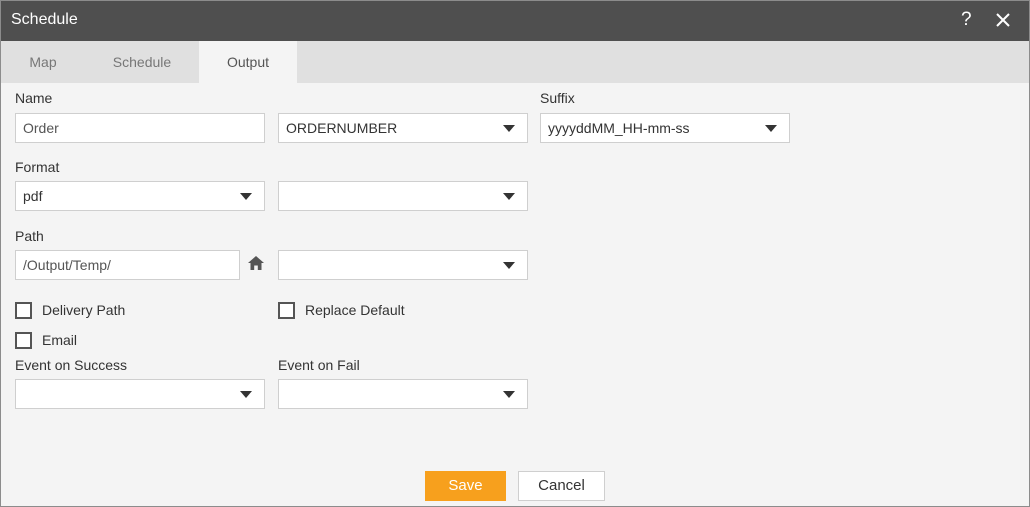 The height and width of the screenshot is (507, 1030). I want to click on dialog-title: Schedule, so click(44, 19).